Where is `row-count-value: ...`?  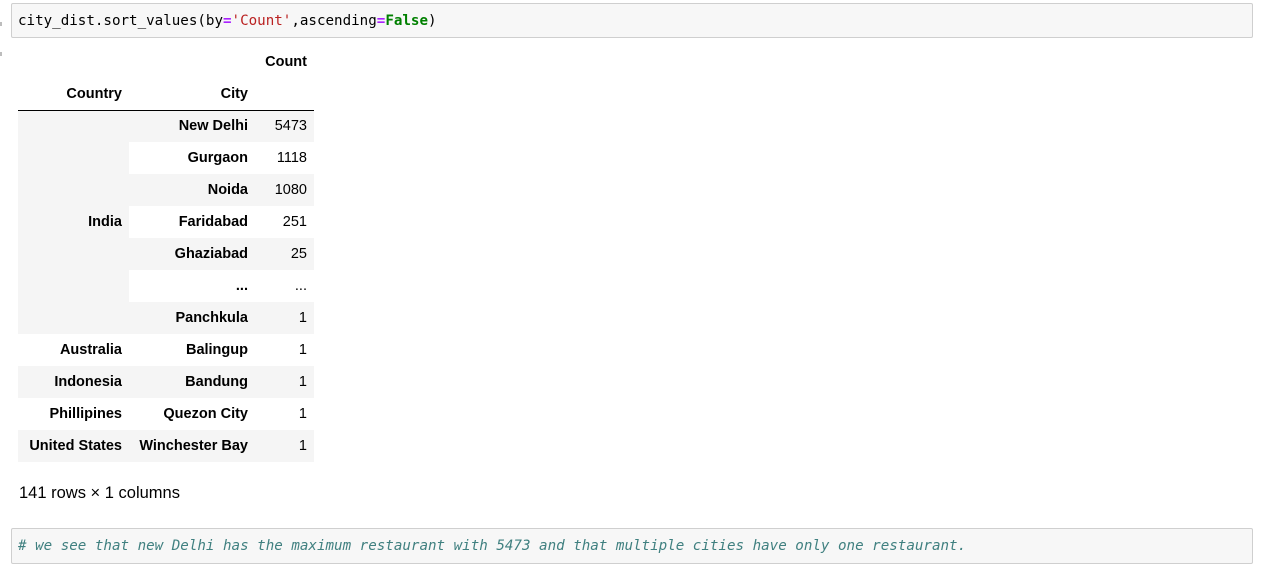 row-count-value: ... is located at coordinates (300, 286).